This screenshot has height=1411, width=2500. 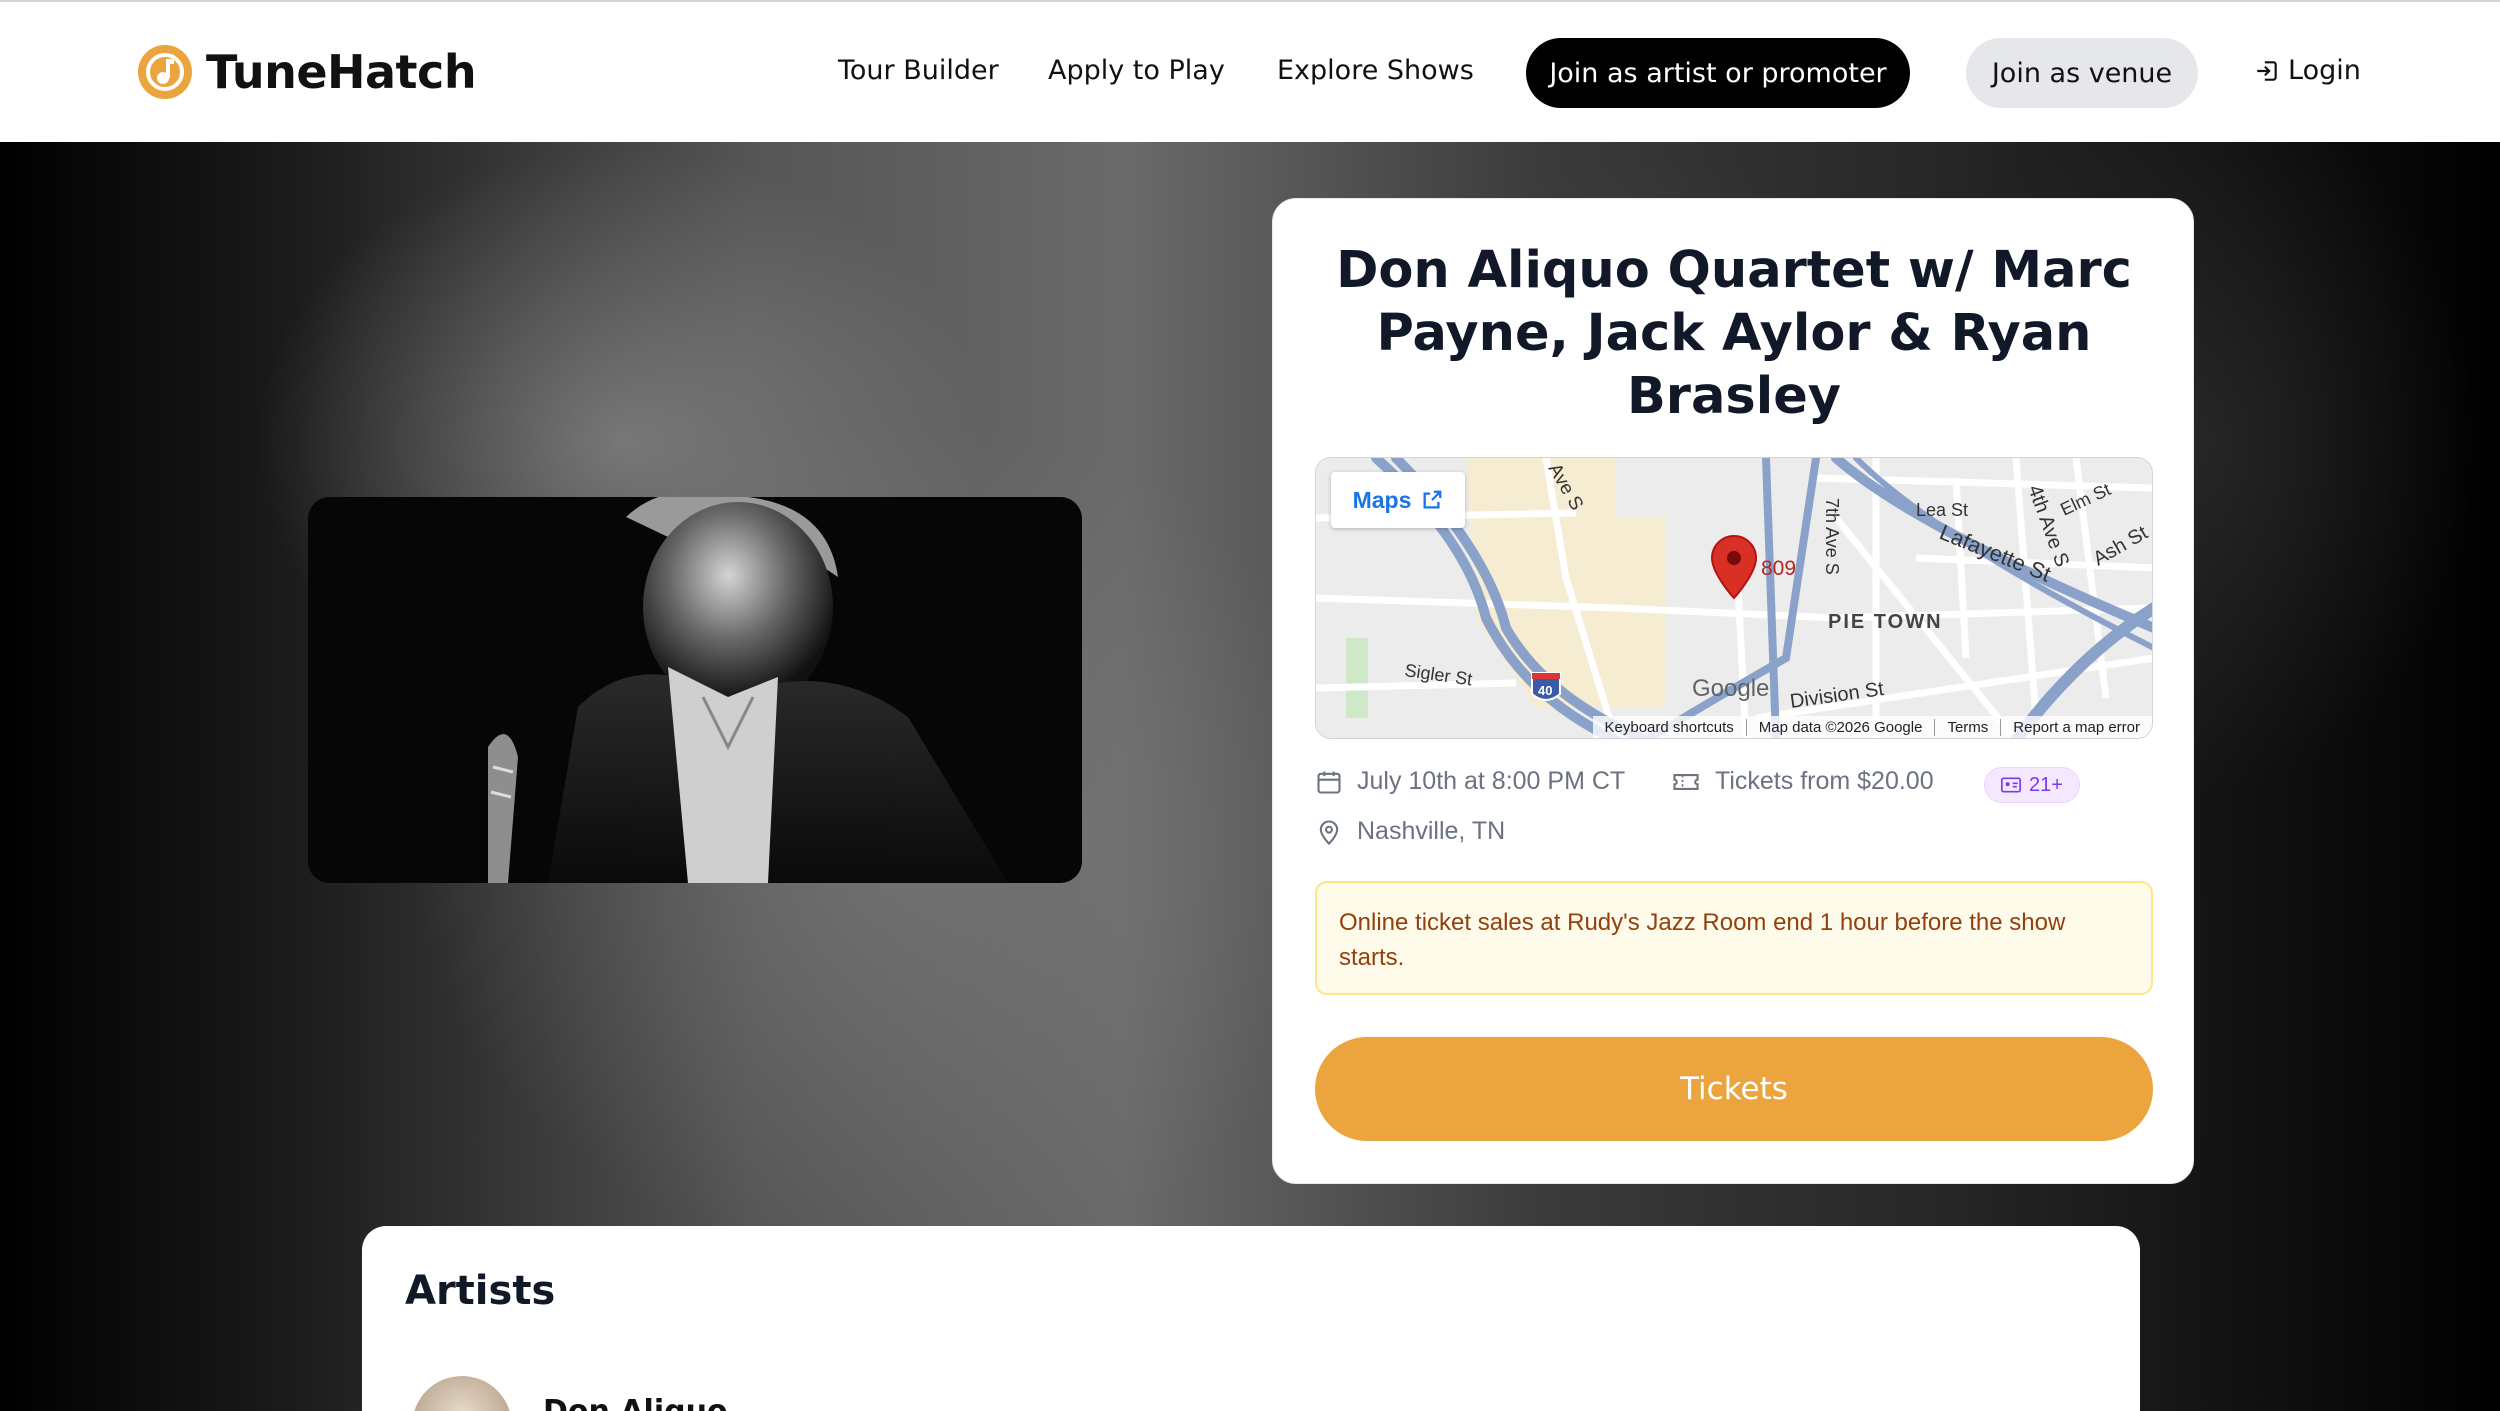 What do you see at coordinates (1840, 727) in the screenshot?
I see `map-data-credit: Map data ©2026 Google` at bounding box center [1840, 727].